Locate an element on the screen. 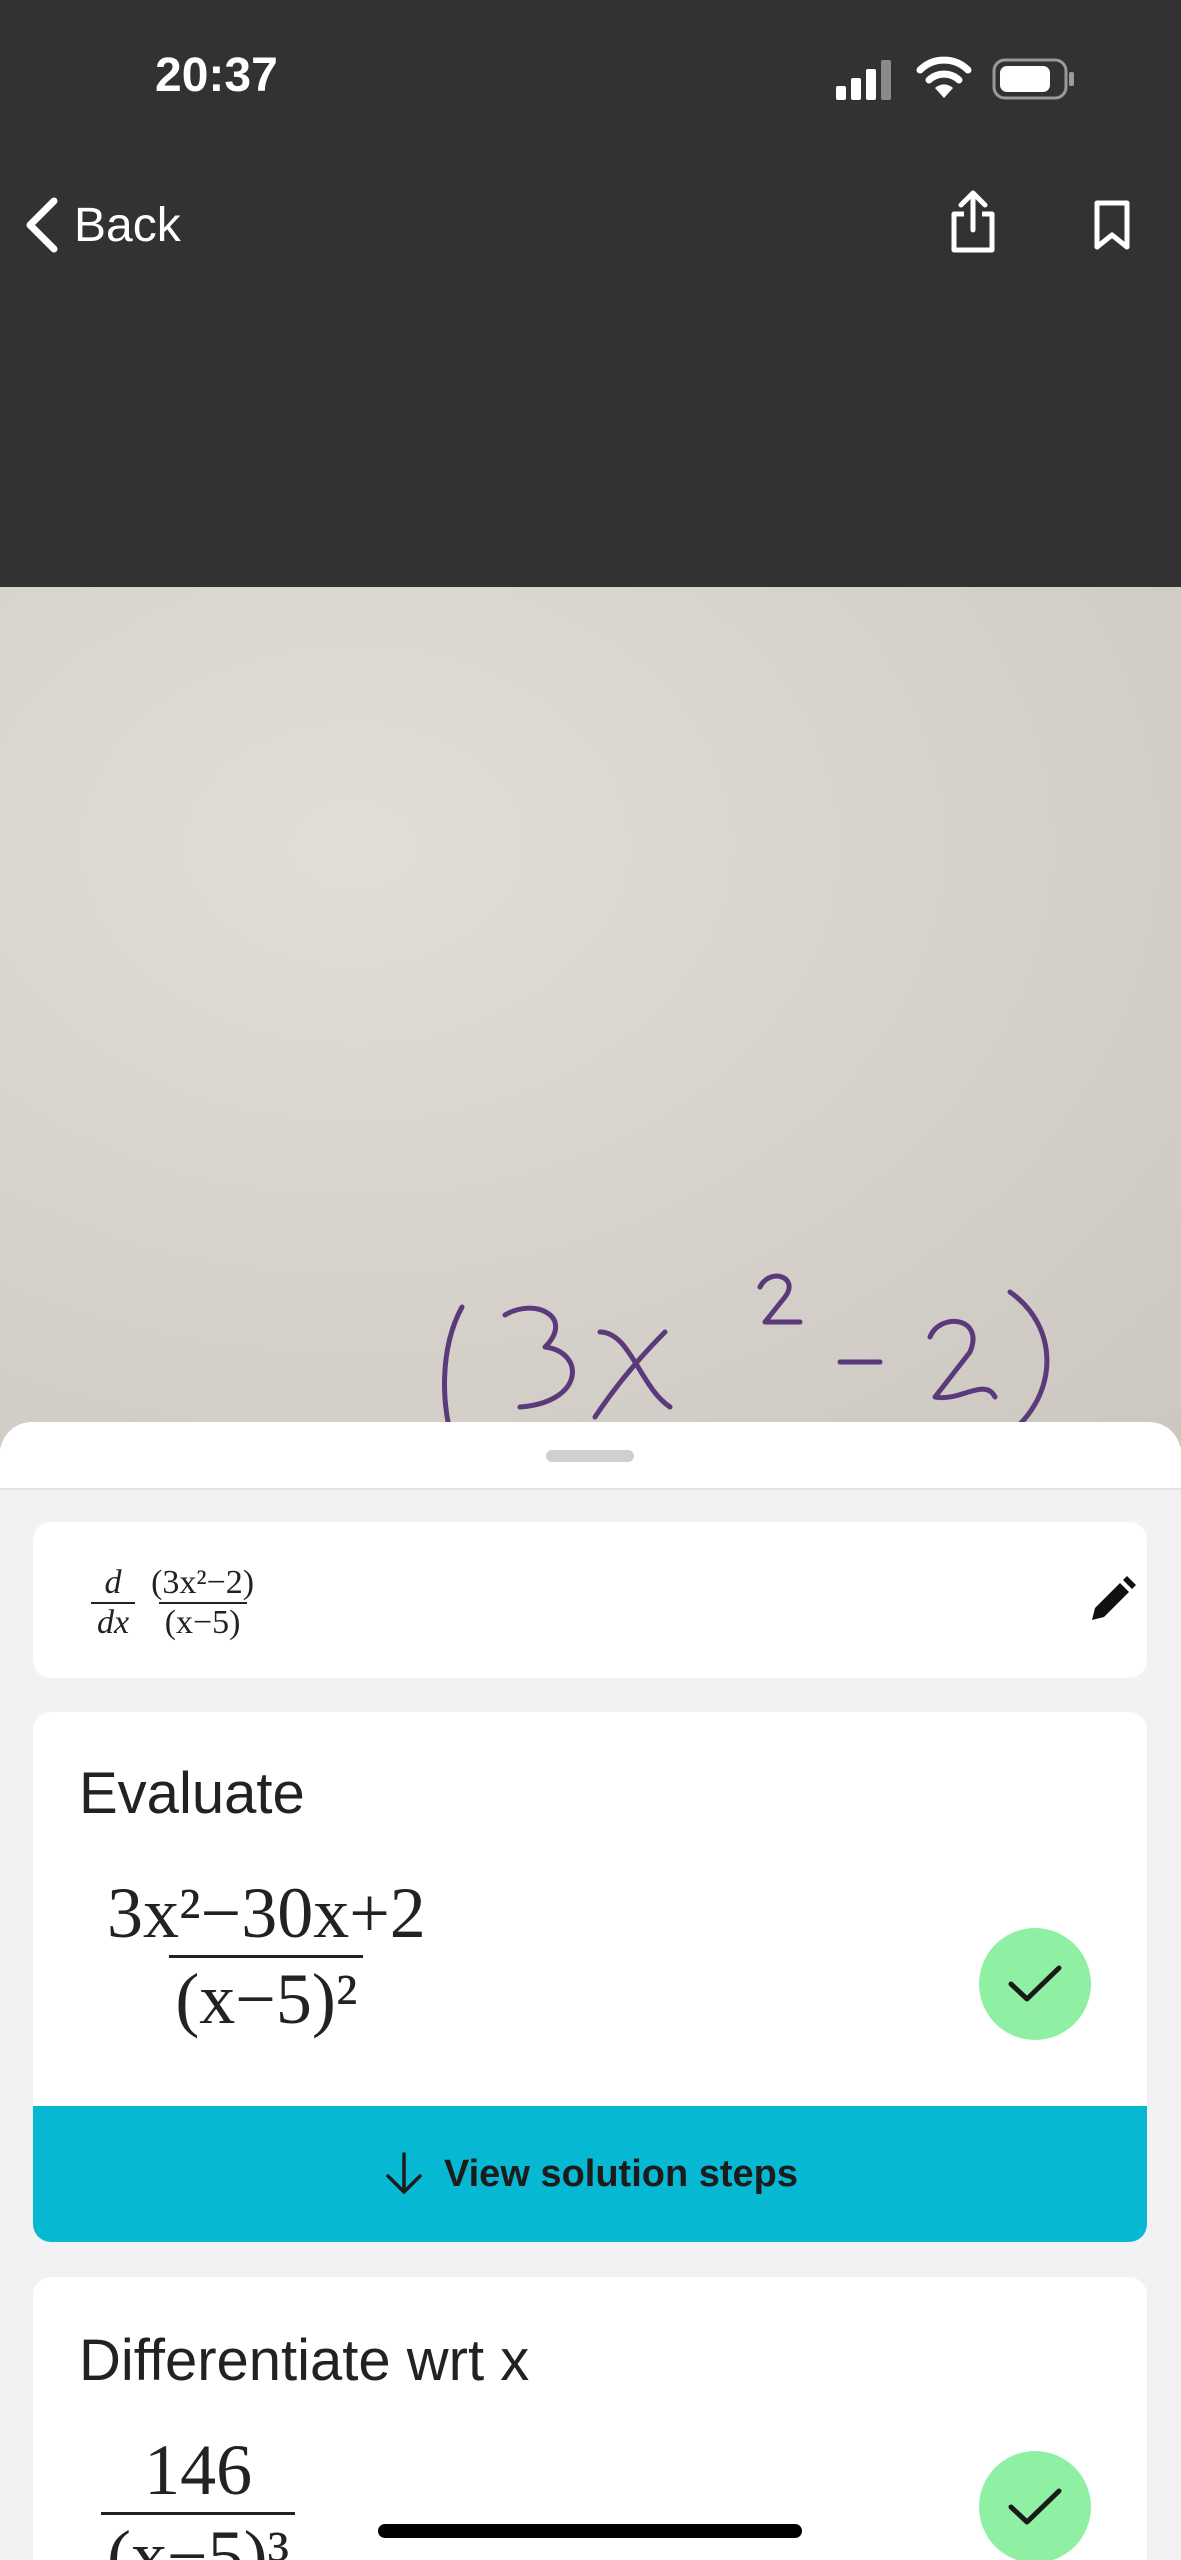 This screenshot has width=1181, height=2560. differentiate-result-denominator: (x−5)³ is located at coordinates (198, 2536).